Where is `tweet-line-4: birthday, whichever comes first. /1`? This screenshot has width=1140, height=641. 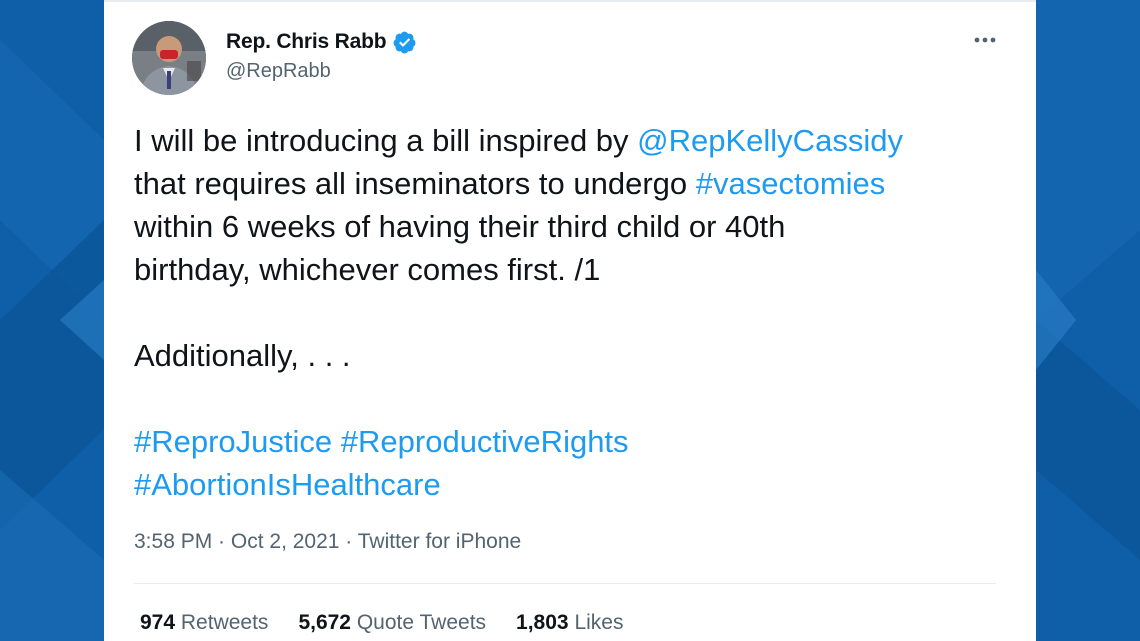 tweet-line-4: birthday, whichever comes first. /1 is located at coordinates (367, 269).